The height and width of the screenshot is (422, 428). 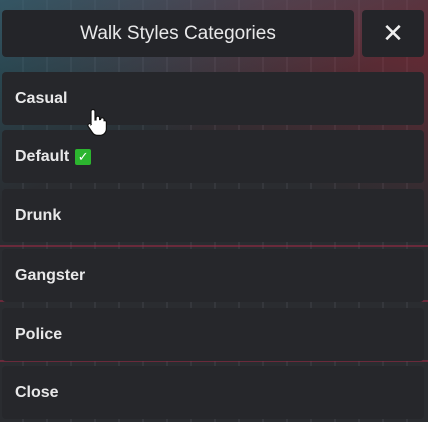 I want to click on menu-item-label: Close, so click(x=37, y=392).